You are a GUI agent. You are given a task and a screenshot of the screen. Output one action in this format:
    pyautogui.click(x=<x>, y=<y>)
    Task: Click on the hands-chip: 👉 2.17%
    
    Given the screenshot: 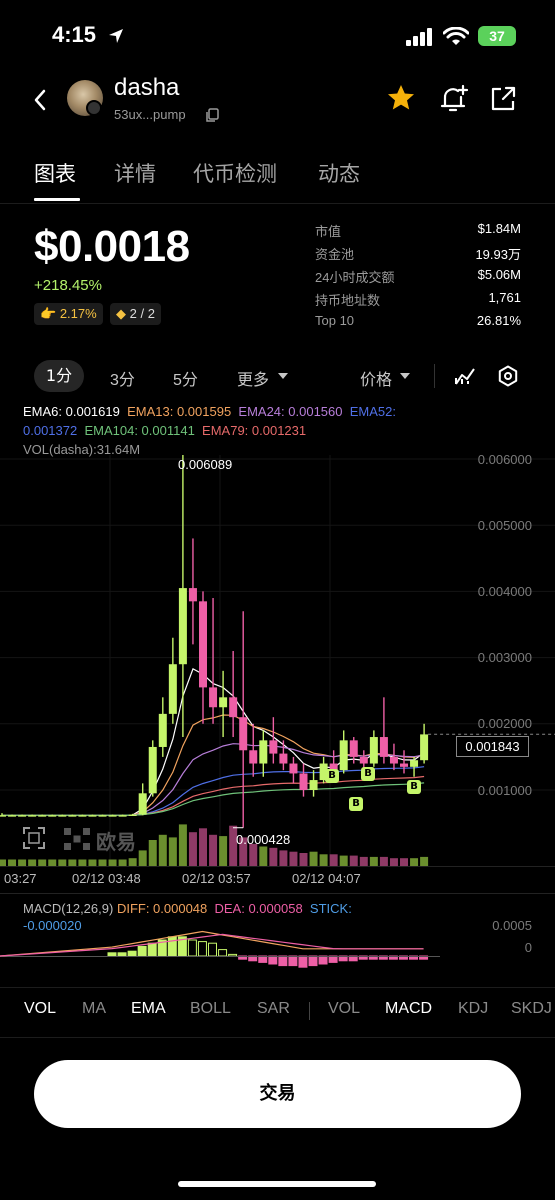 What is the action you would take?
    pyautogui.click(x=68, y=314)
    